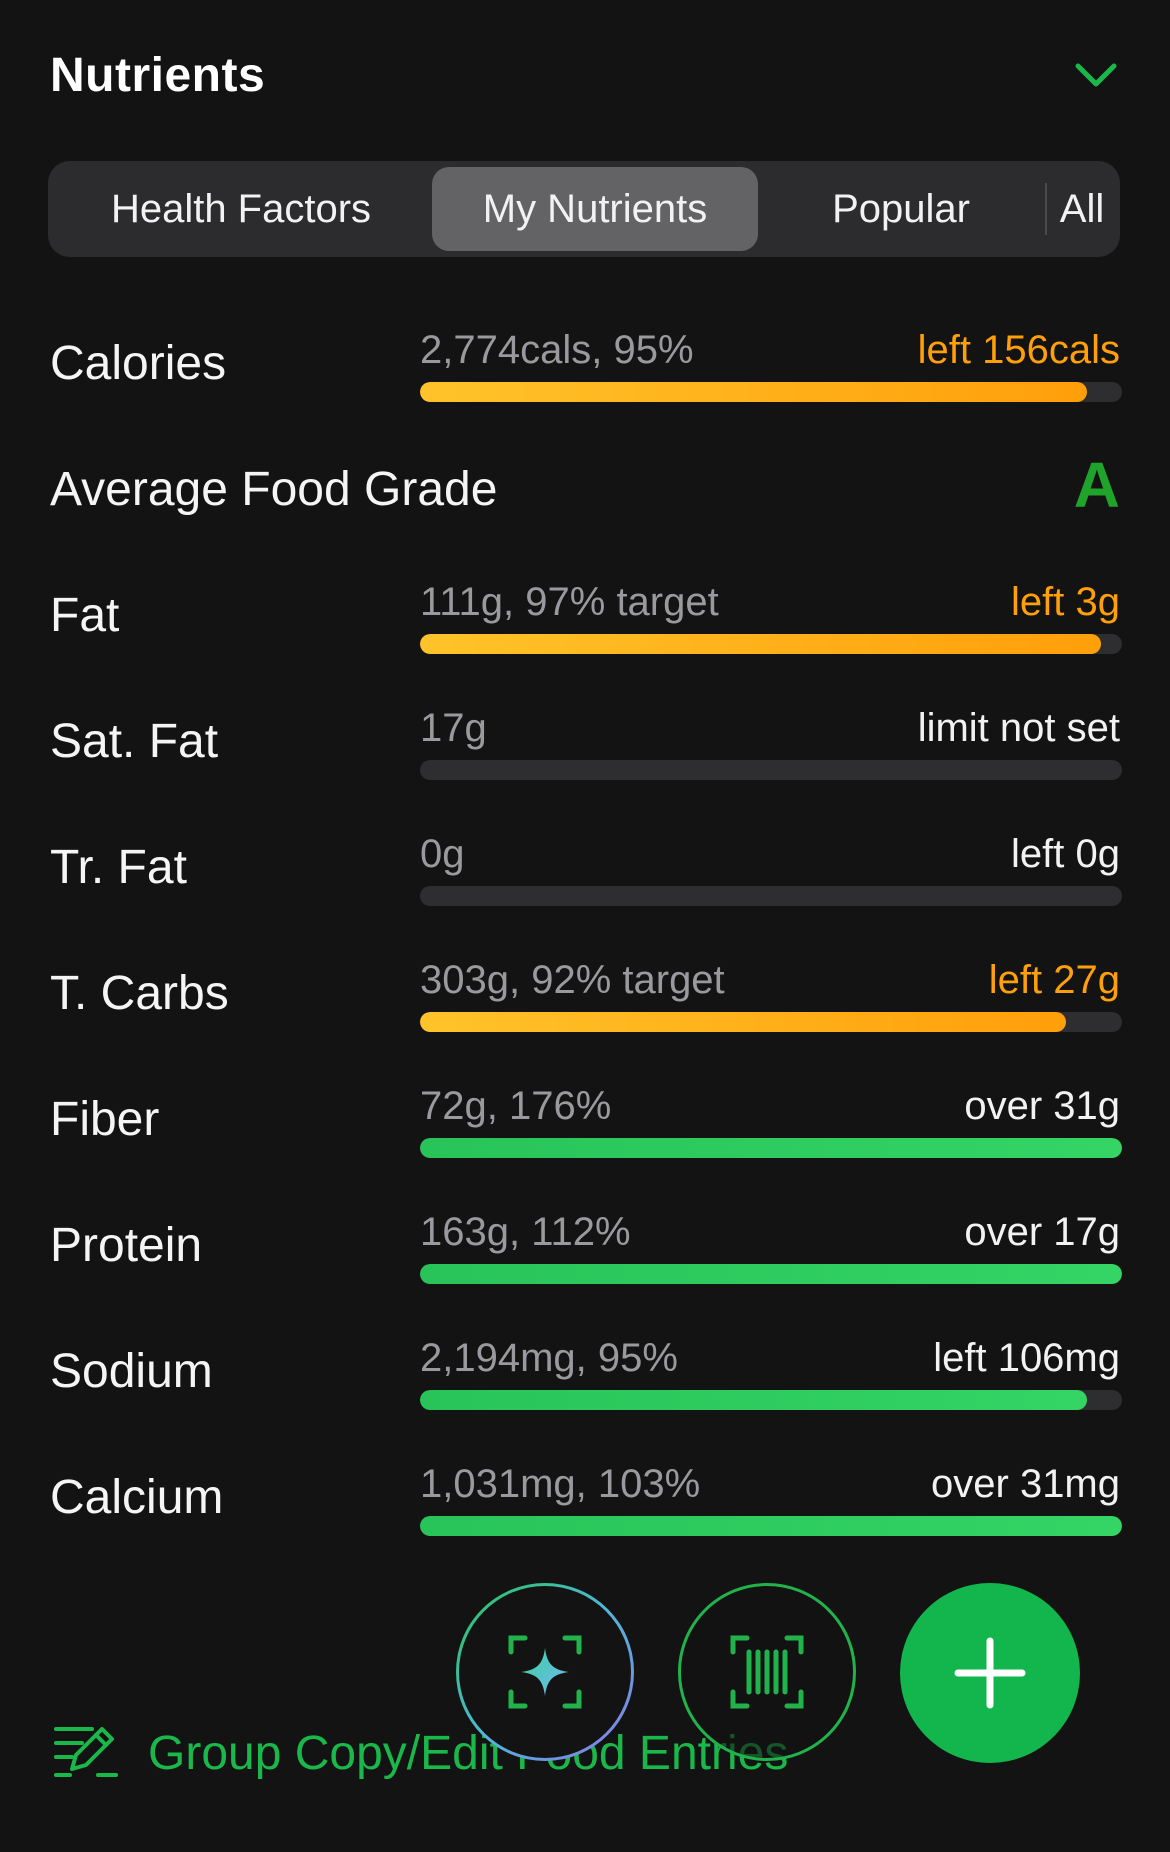 The height and width of the screenshot is (1852, 1170). I want to click on nutrient-value: 0g, so click(442, 854).